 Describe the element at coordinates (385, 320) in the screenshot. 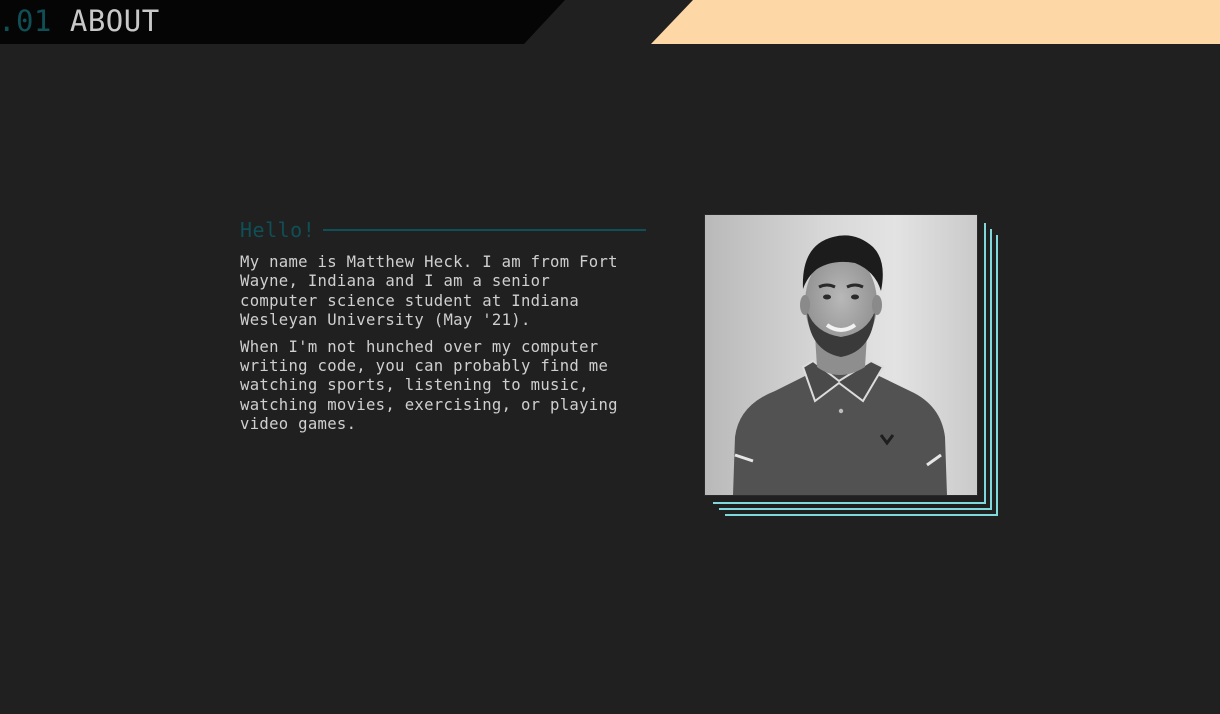

I see `paragraph-line: Wesleyan University (May '21).` at that location.